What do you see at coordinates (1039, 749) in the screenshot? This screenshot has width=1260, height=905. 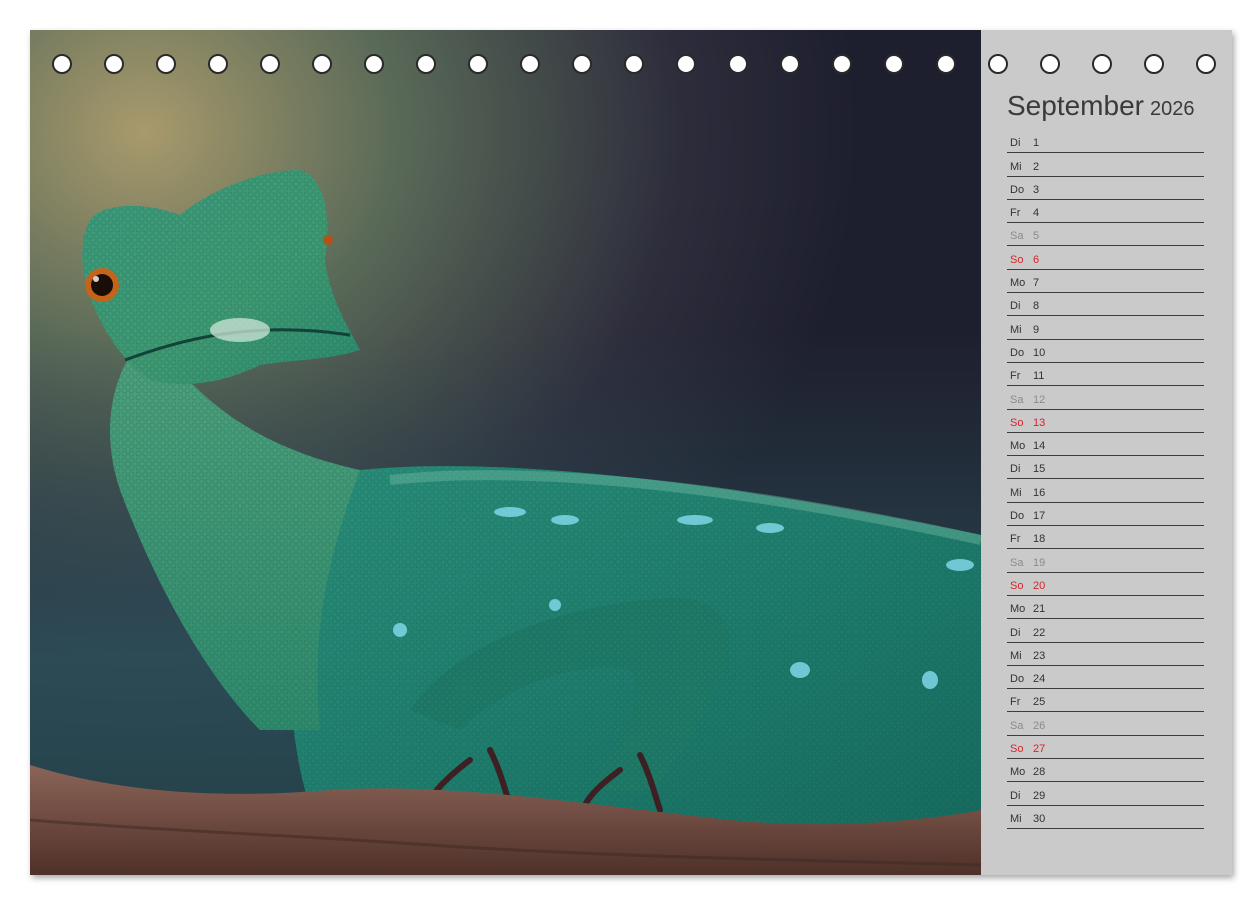 I see `day-number: 27` at bounding box center [1039, 749].